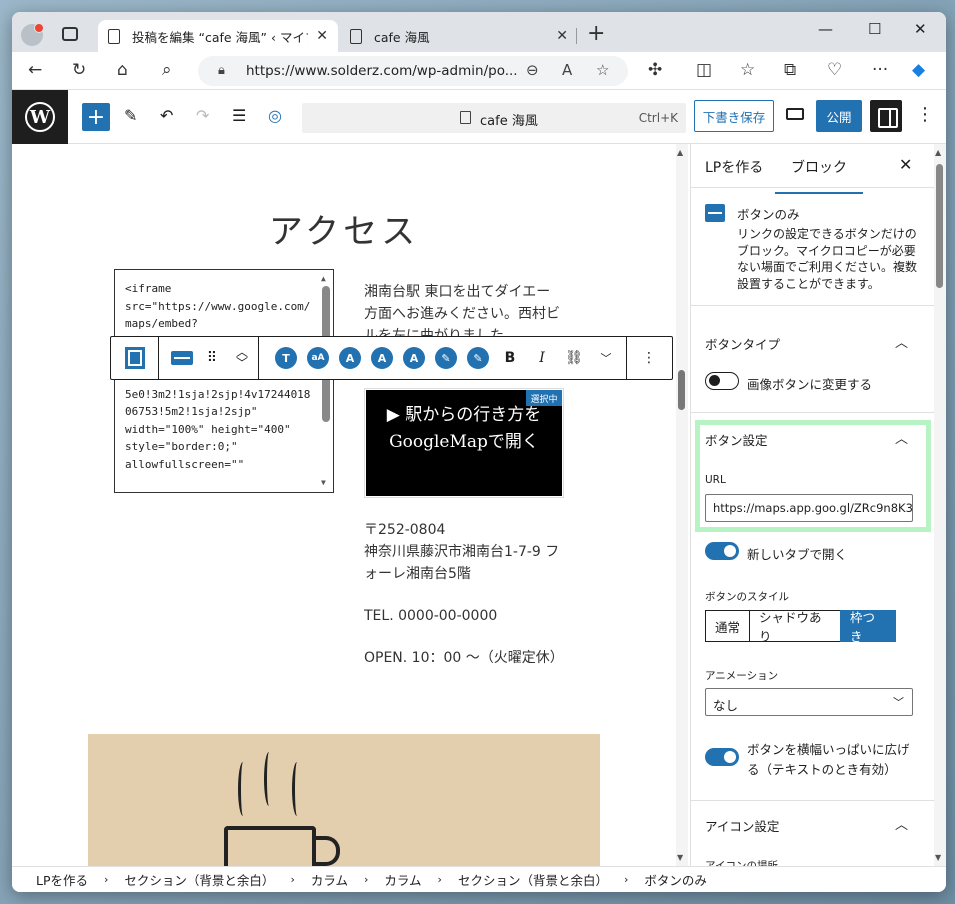  I want to click on new-tab-button: +, so click(596, 33).